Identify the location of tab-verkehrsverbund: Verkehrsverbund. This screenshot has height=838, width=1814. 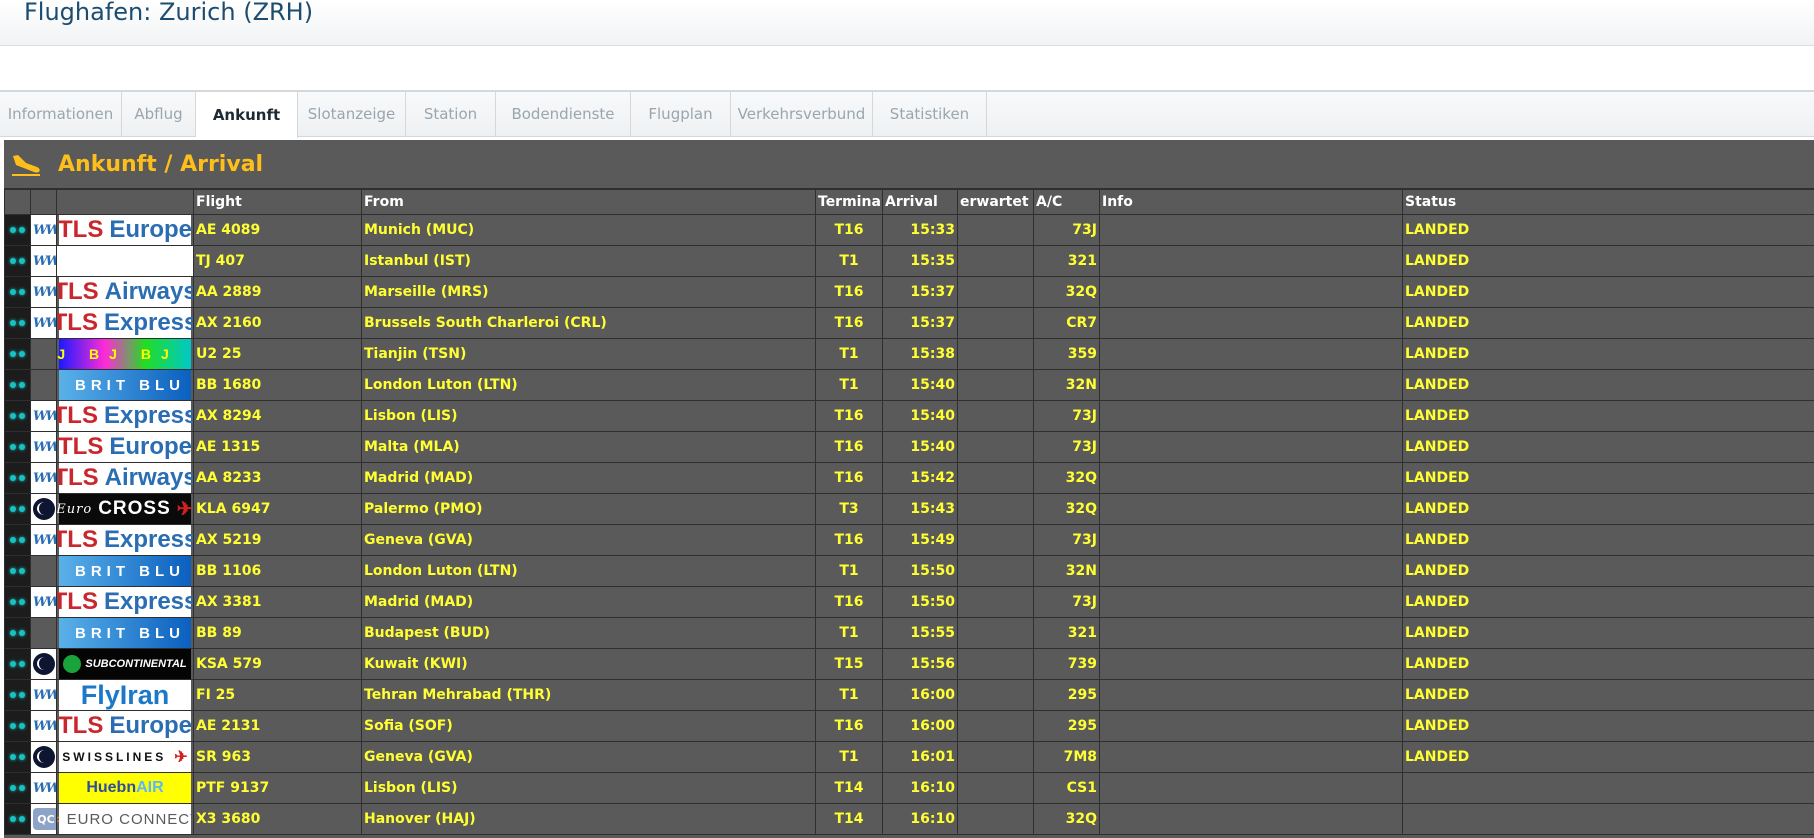
(802, 114).